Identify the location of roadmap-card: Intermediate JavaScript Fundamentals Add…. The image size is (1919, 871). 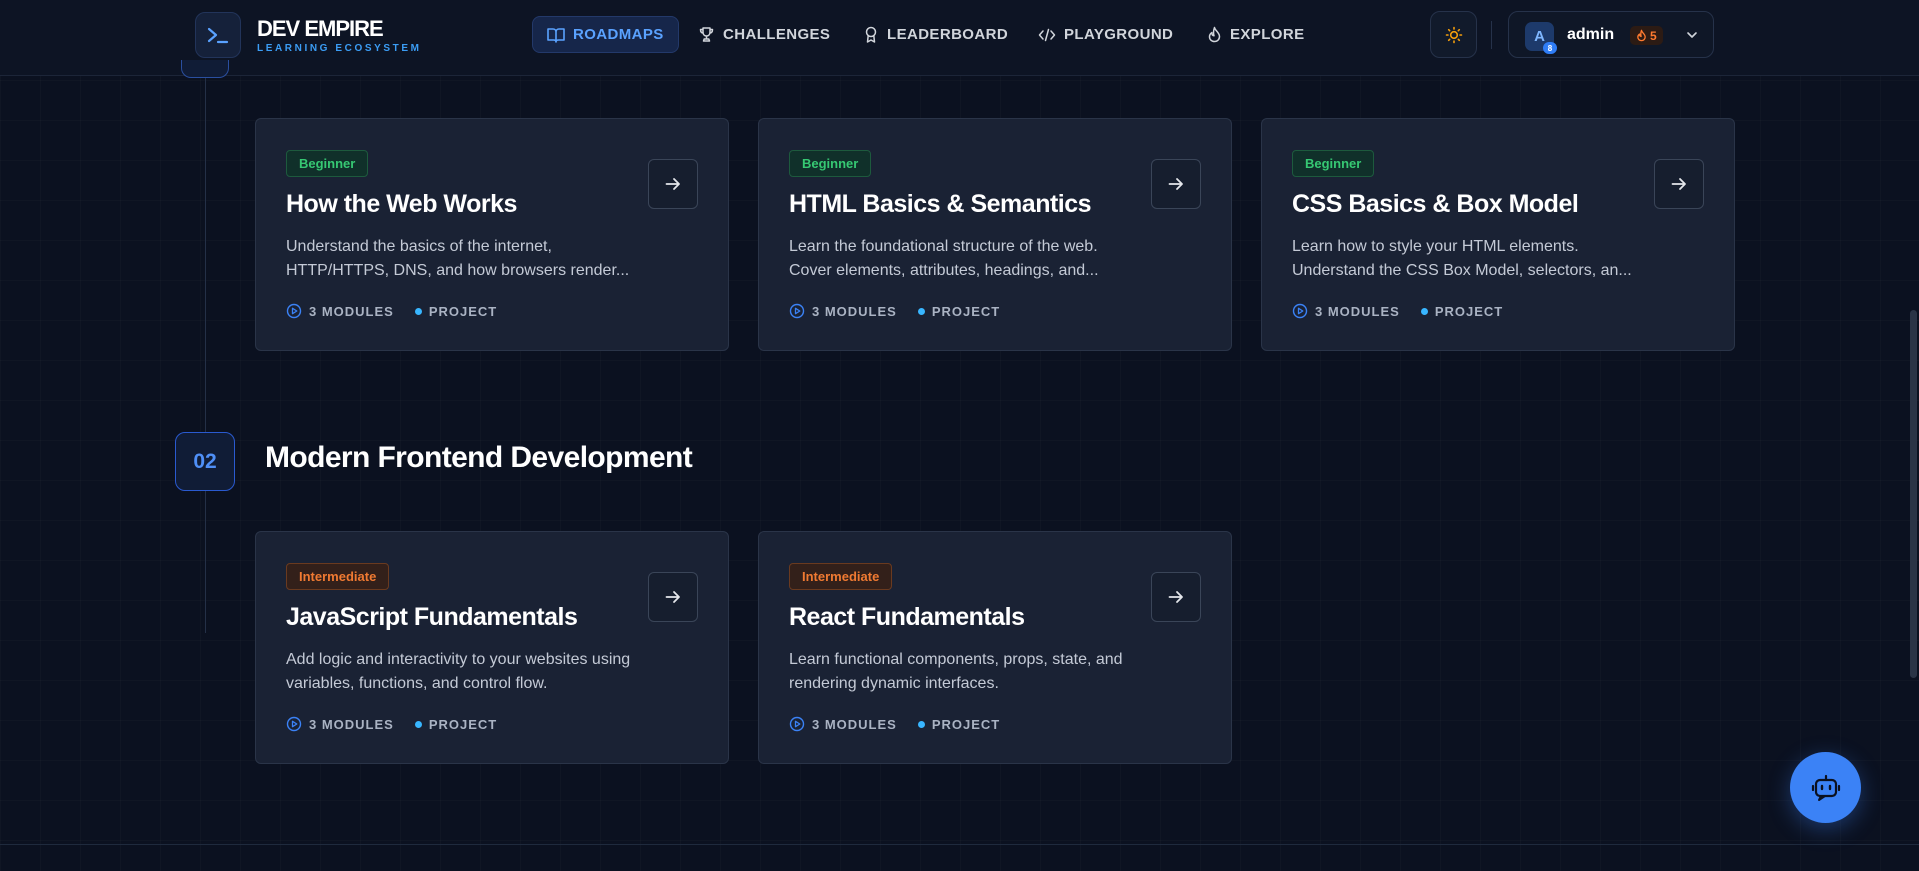
(492, 647).